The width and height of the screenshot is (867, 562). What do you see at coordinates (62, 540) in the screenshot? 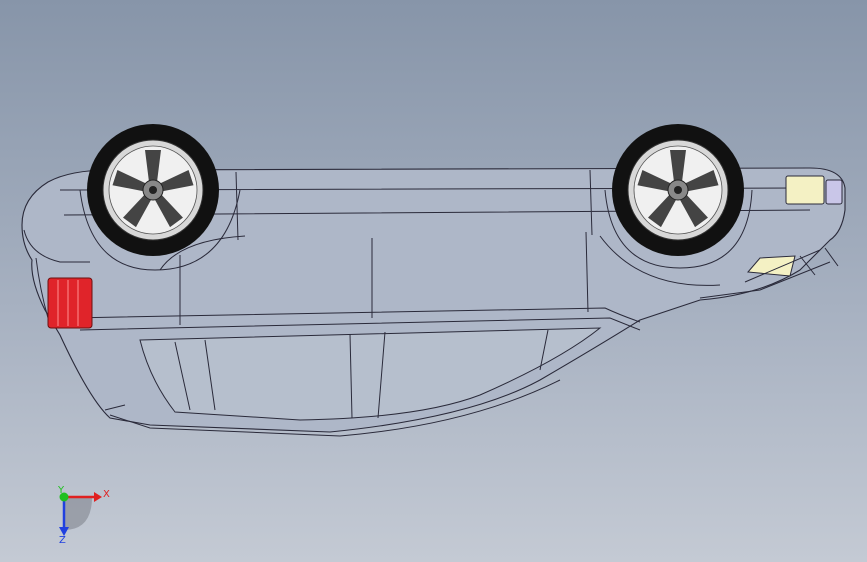
I see `z-axis-label: Z` at bounding box center [62, 540].